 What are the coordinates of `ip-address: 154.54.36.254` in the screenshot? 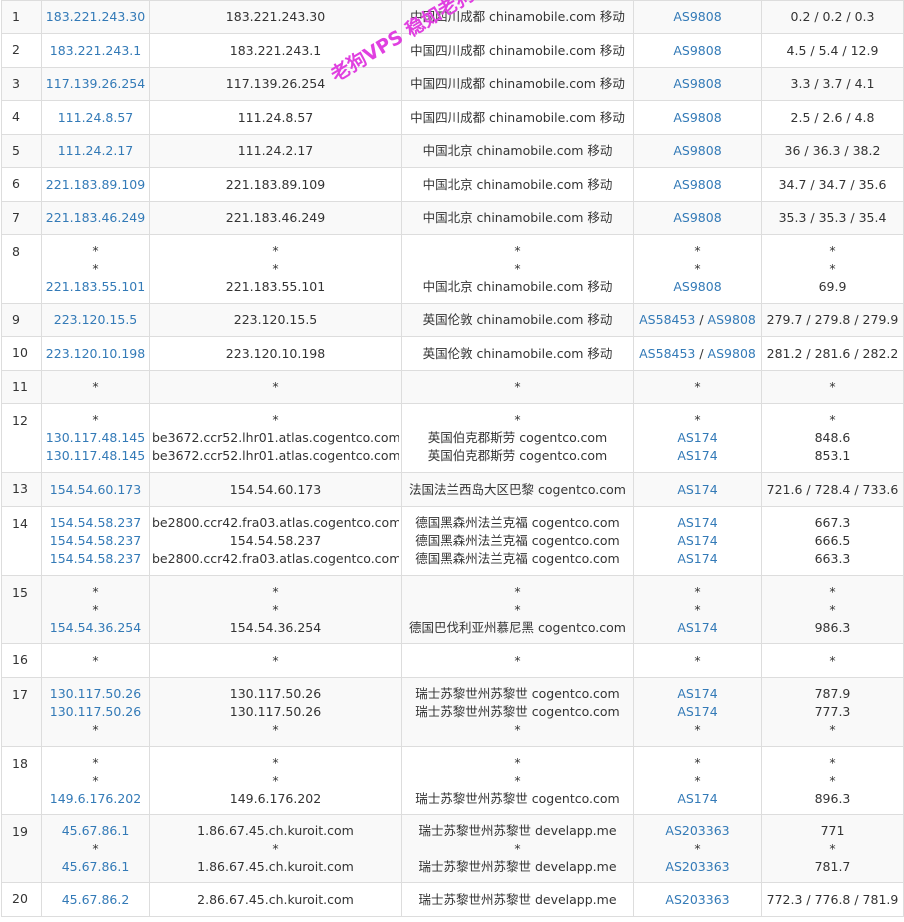 It's located at (95, 628).